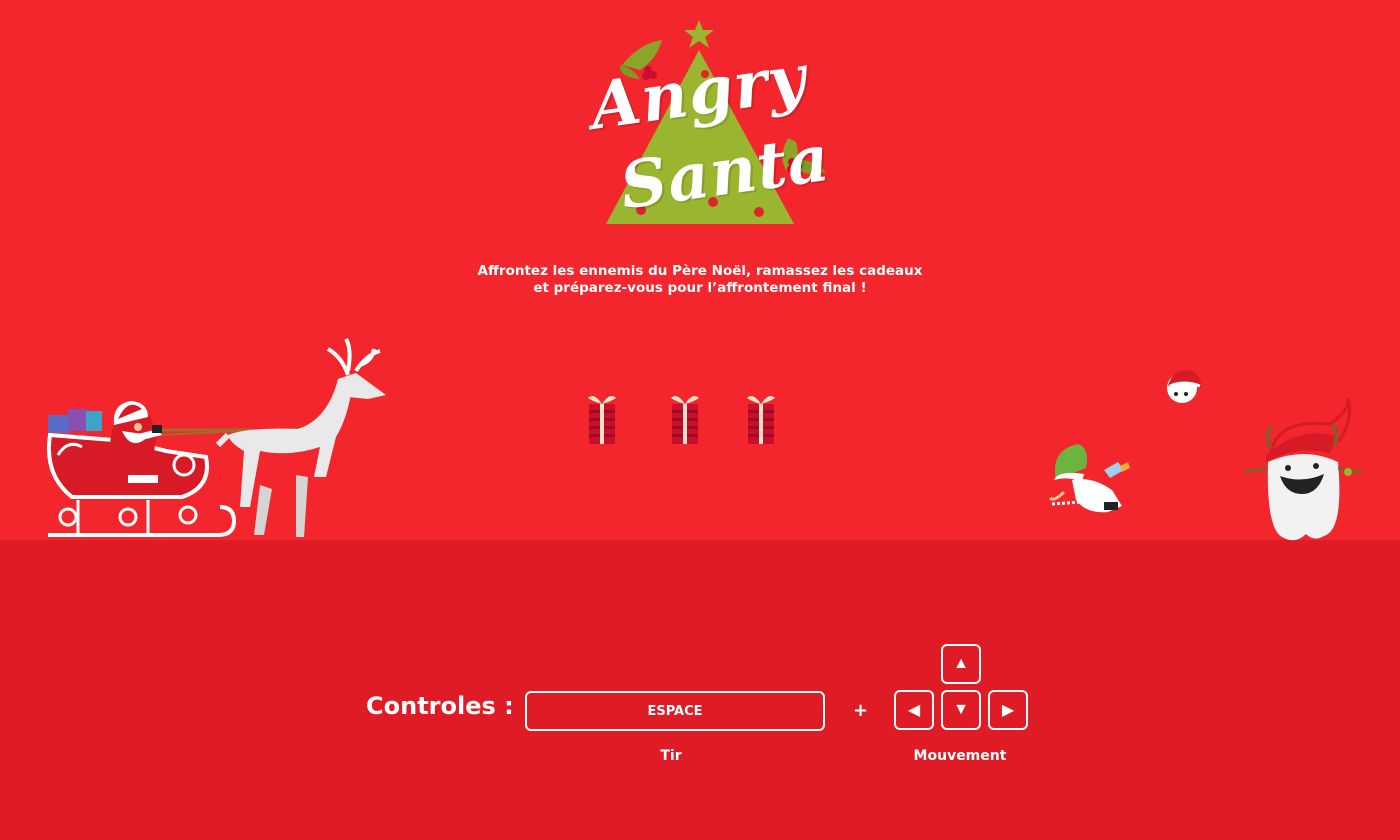  I want to click on player-santa-sleigh, so click(218, 440).